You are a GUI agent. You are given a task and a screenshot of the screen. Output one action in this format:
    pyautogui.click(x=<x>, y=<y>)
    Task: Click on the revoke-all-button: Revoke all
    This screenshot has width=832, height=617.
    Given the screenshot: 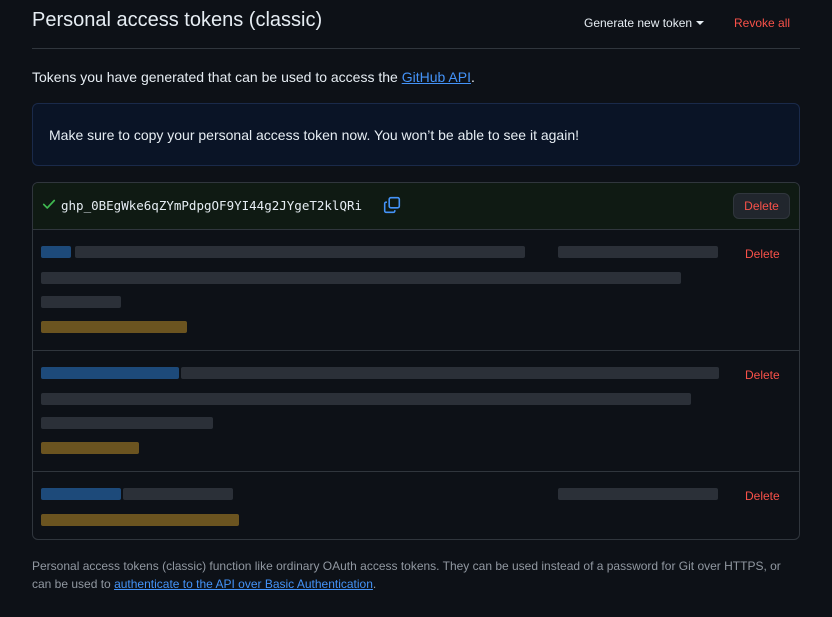 What is the action you would take?
    pyautogui.click(x=762, y=23)
    